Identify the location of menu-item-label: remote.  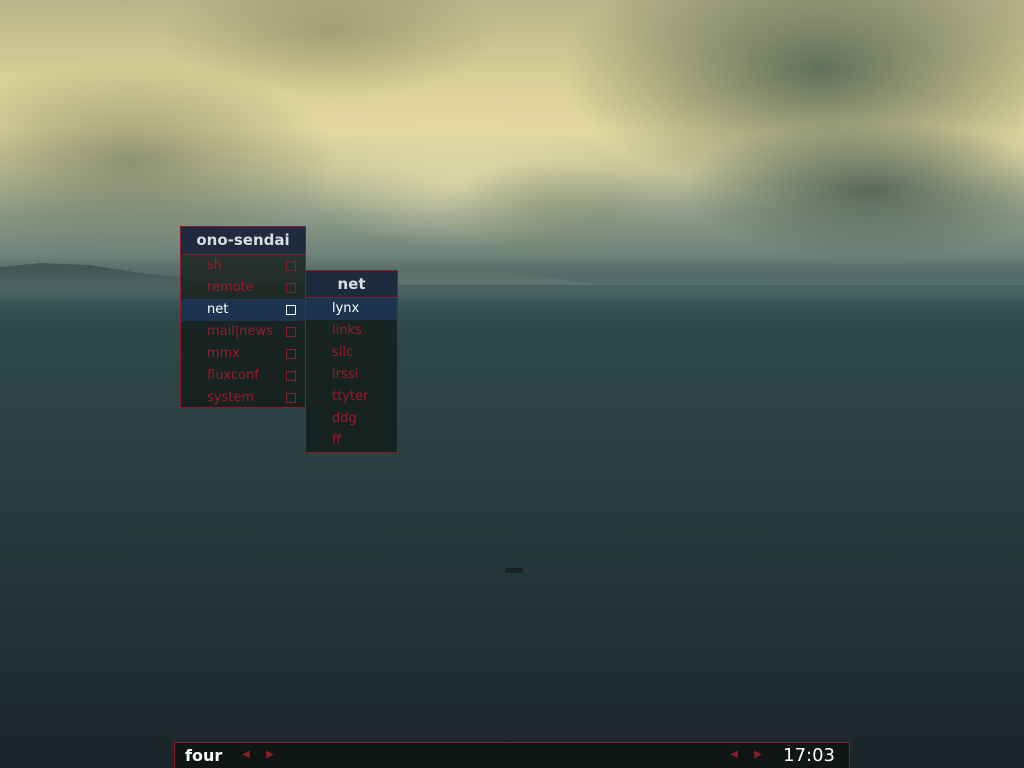
(230, 287).